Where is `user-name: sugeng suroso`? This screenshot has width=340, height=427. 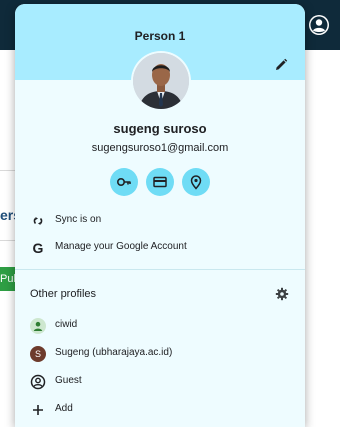
user-name: sugeng suroso is located at coordinates (160, 128).